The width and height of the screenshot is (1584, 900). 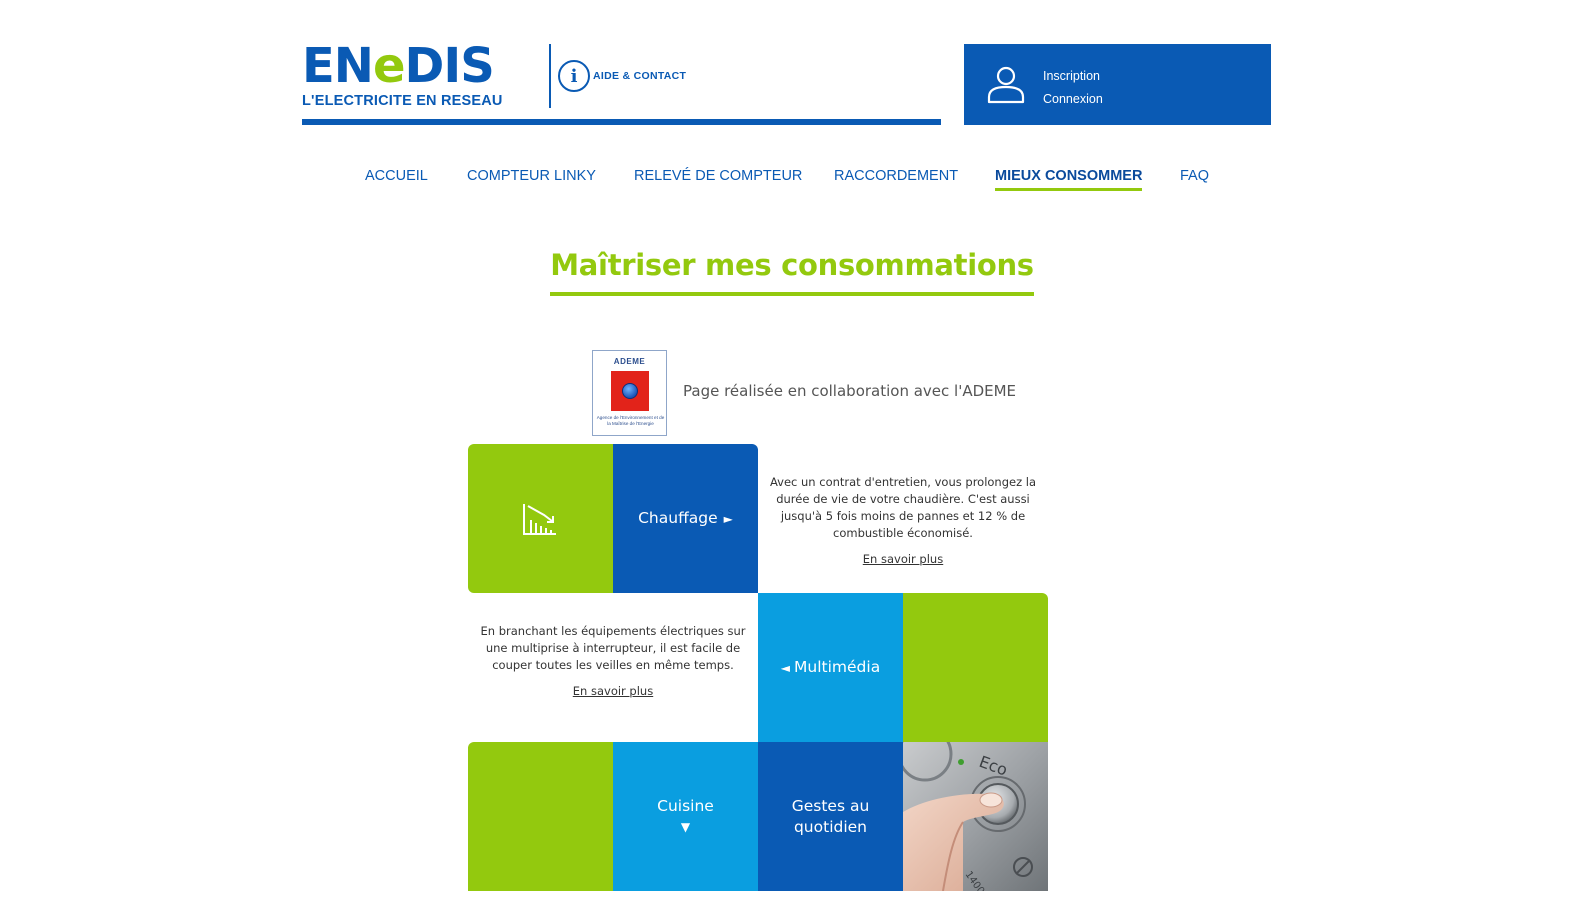 I want to click on multimedia-label: Multimédia, so click(x=837, y=666).